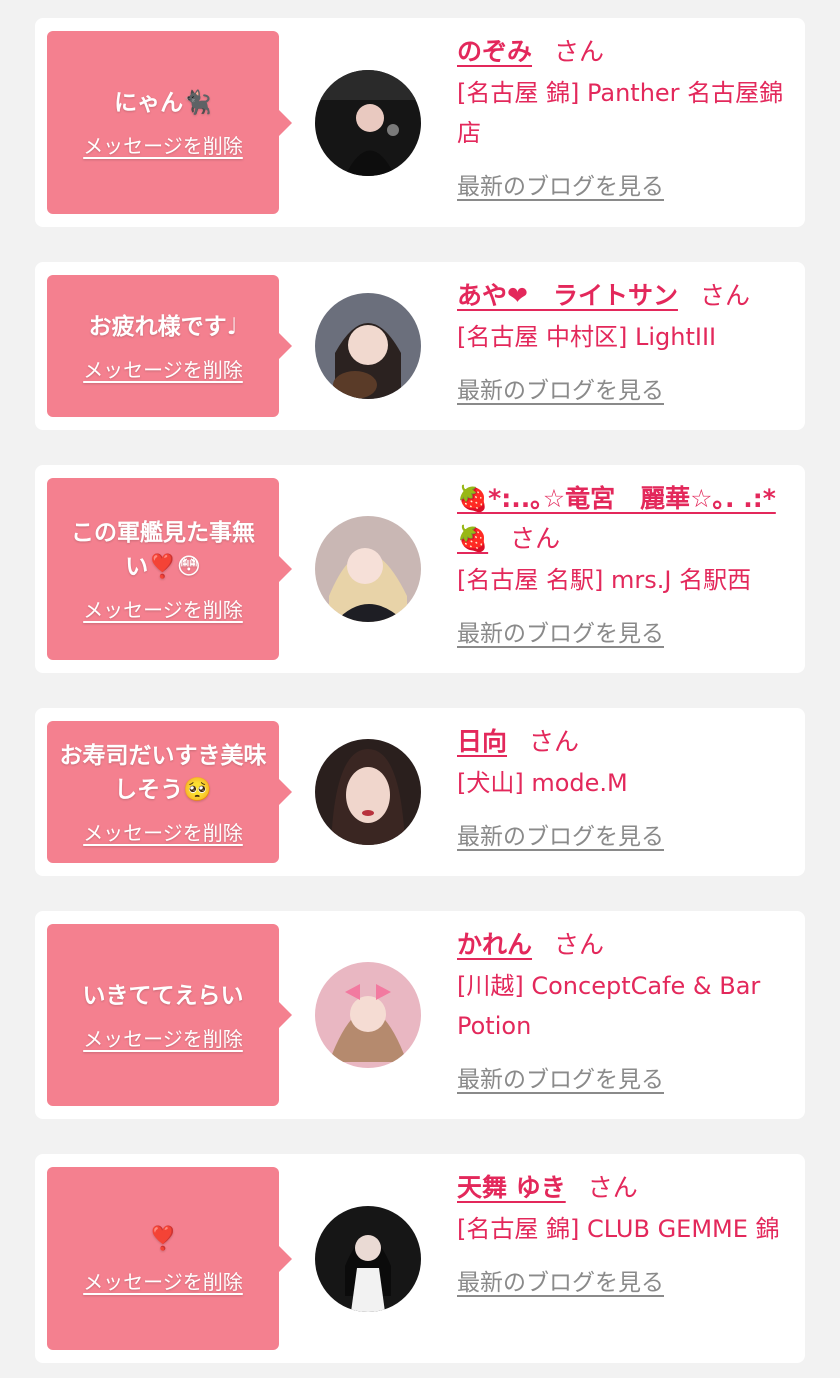  What do you see at coordinates (169, 1258) in the screenshot?
I see `message-bubble: ❣️ メッセージを削除` at bounding box center [169, 1258].